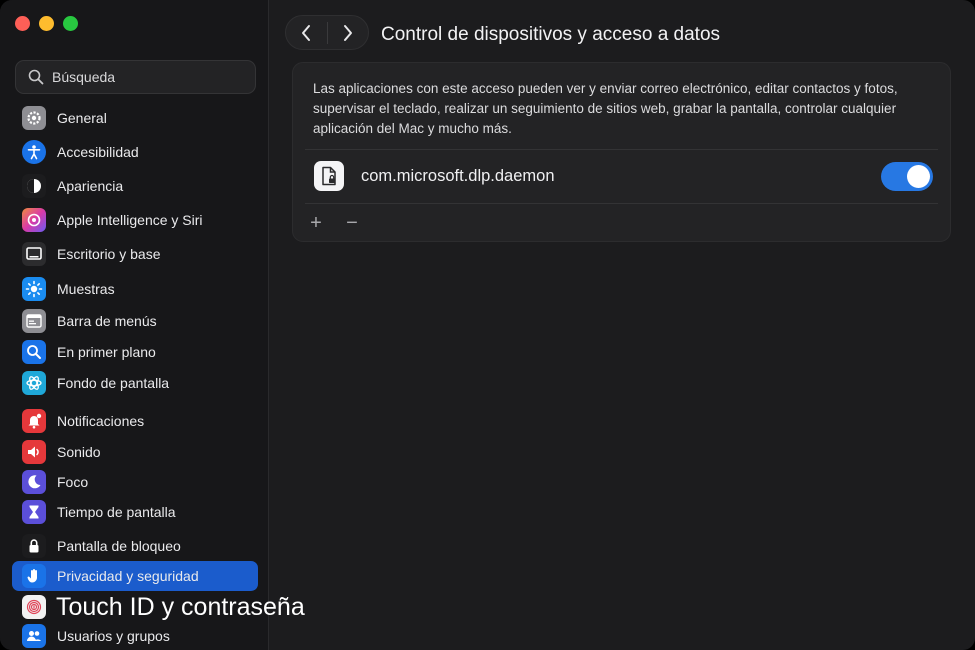  What do you see at coordinates (34, 186) in the screenshot?
I see `appearance-icon` at bounding box center [34, 186].